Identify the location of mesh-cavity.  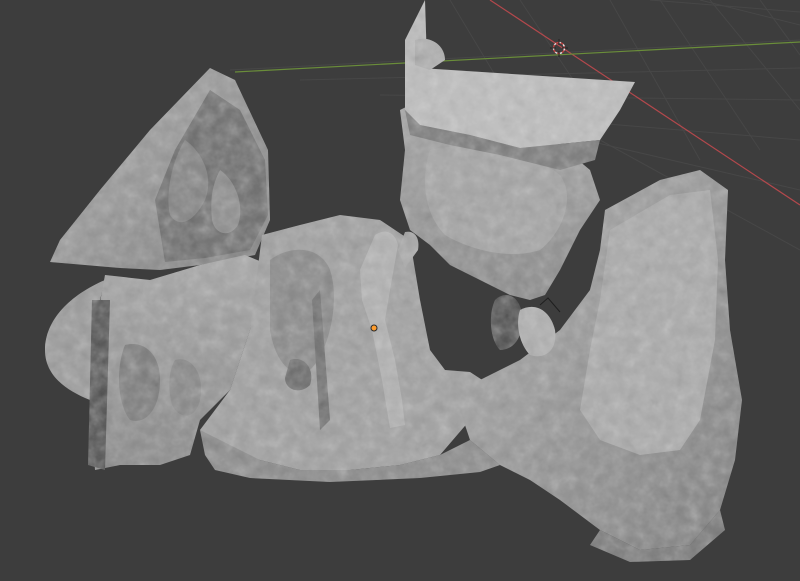
(506, 322).